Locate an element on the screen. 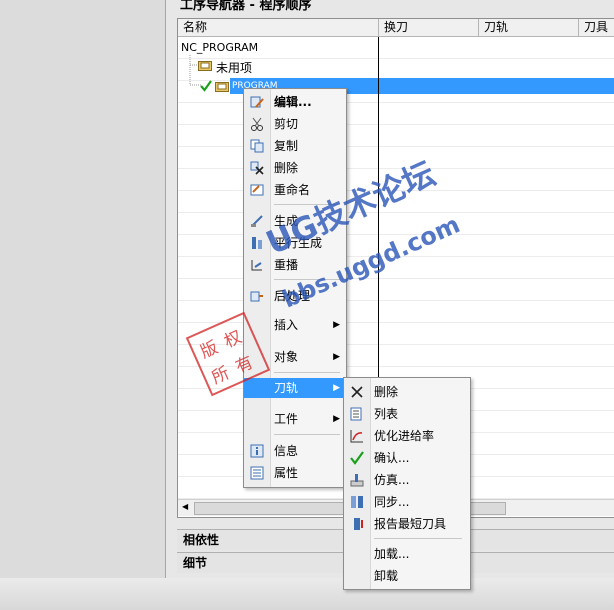  menu-item-object: 对象 ▶ is located at coordinates (295, 357).